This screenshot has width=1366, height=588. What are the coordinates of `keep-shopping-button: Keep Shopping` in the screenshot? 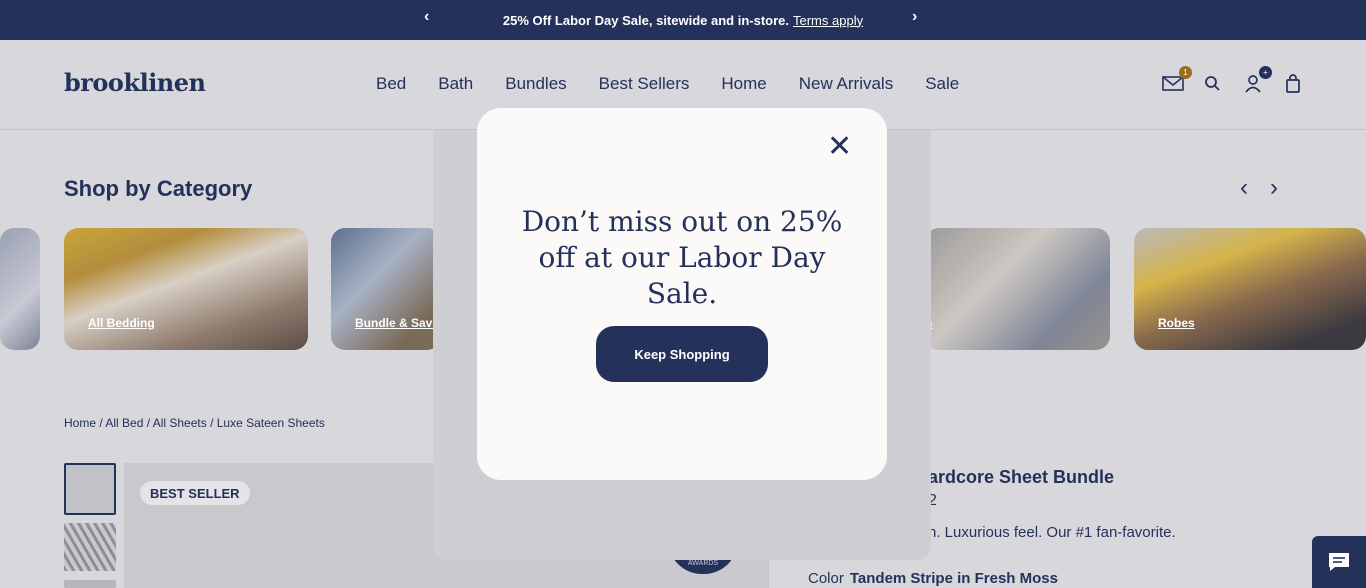 It's located at (682, 354).